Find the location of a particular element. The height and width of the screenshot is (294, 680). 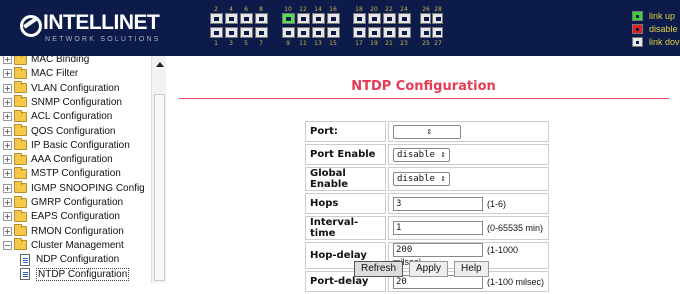

tree-item: + RMON Configuration is located at coordinates (62, 231).